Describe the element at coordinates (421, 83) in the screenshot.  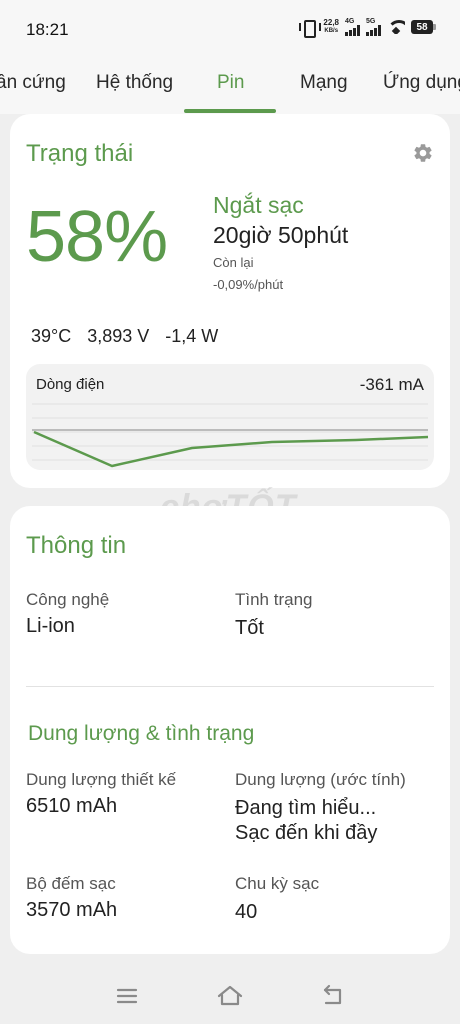
I see `tab-apps: Ứng dụng` at that location.